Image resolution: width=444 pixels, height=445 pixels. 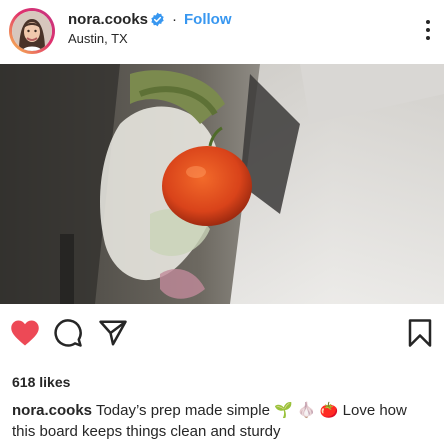 I want to click on location-link: Austin, TX, so click(x=98, y=38).